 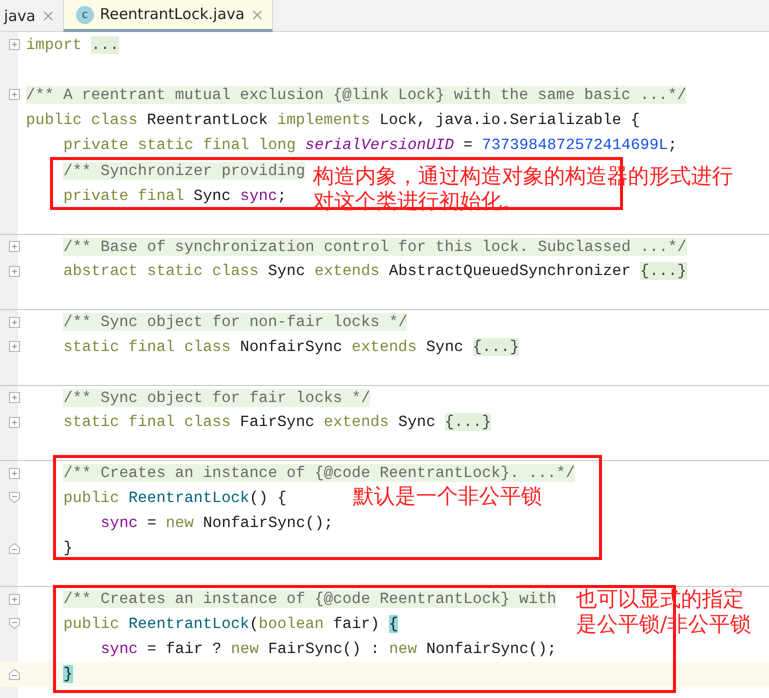 What do you see at coordinates (175, 196) in the screenshot?
I see `code-line: private final Sync sync;` at bounding box center [175, 196].